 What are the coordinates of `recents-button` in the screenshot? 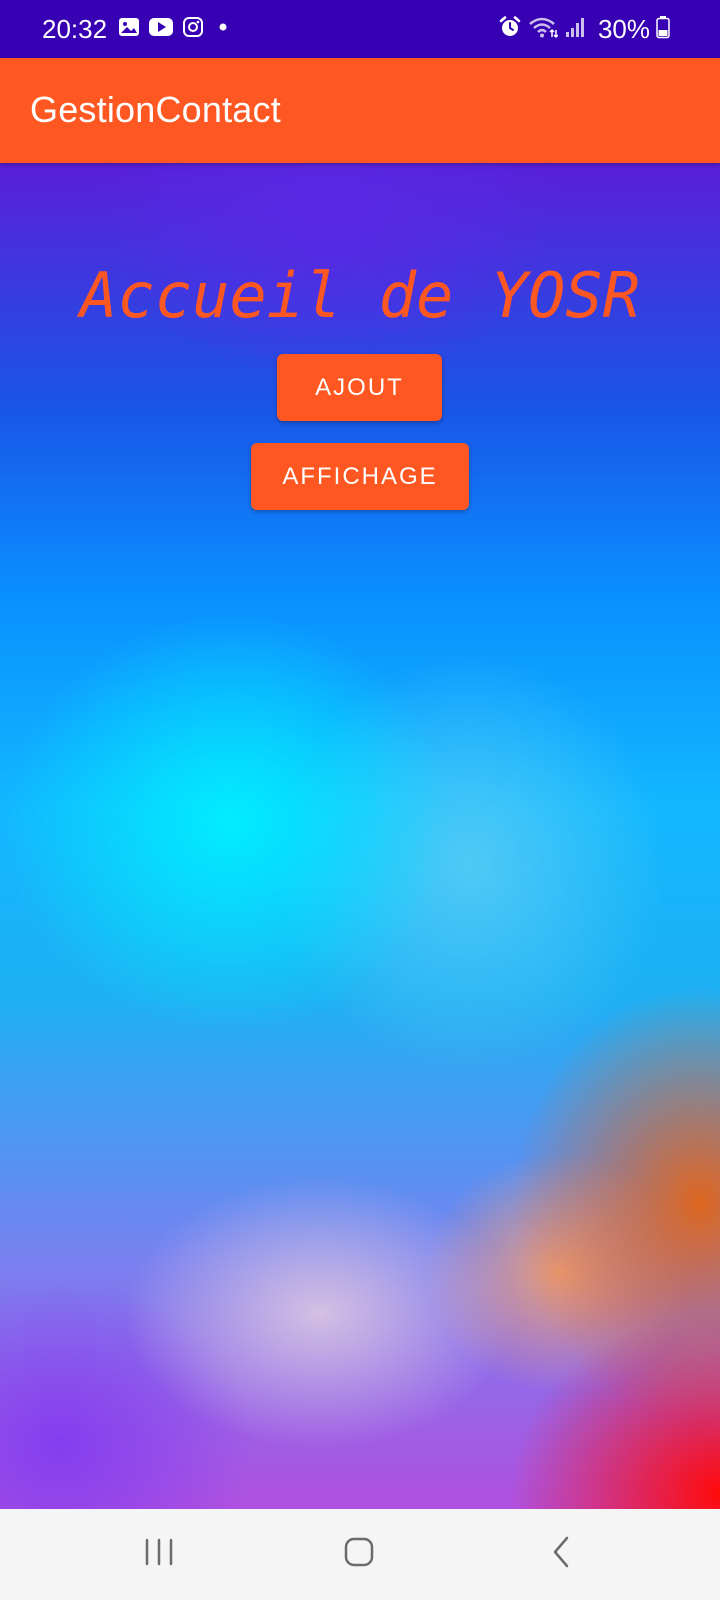 It's located at (159, 1554).